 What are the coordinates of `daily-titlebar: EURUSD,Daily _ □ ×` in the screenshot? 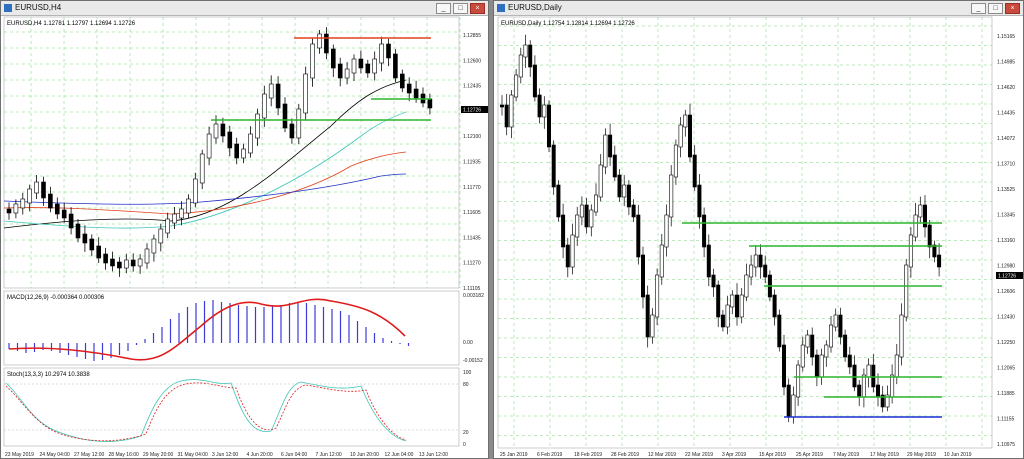 It's located at (758, 8).